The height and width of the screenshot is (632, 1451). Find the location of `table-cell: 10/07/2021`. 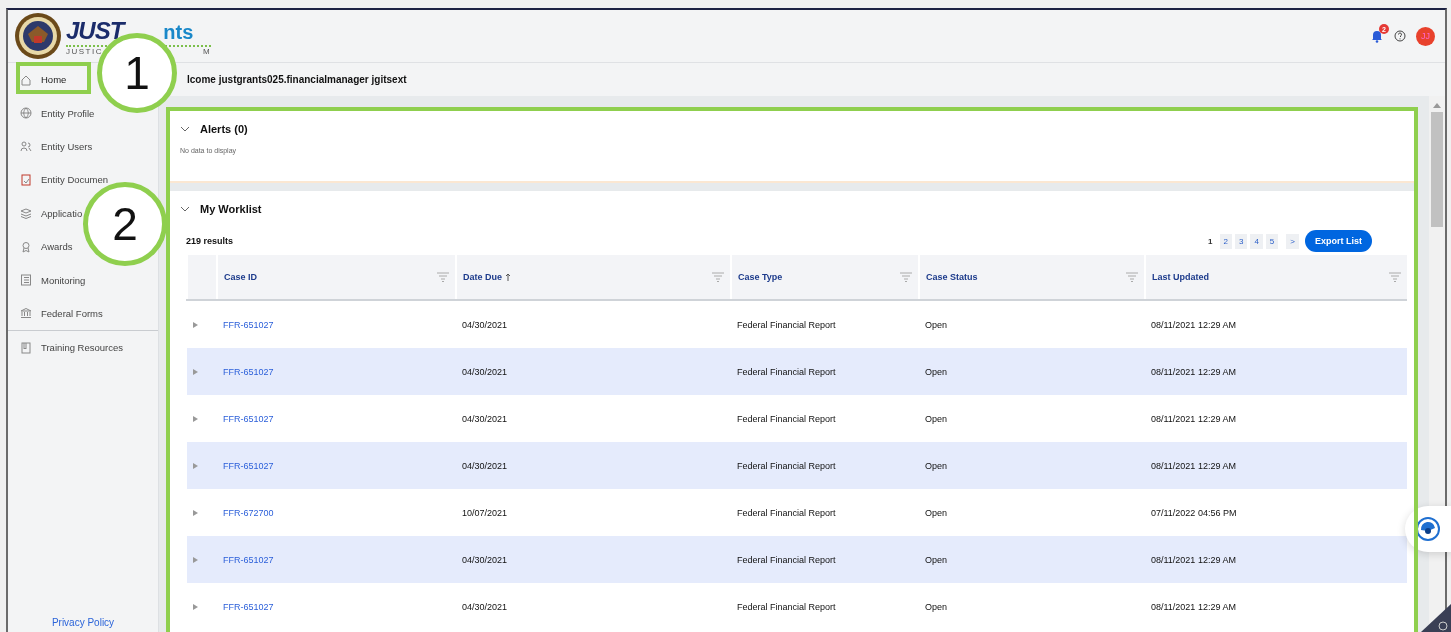

table-cell: 10/07/2021 is located at coordinates (485, 512).